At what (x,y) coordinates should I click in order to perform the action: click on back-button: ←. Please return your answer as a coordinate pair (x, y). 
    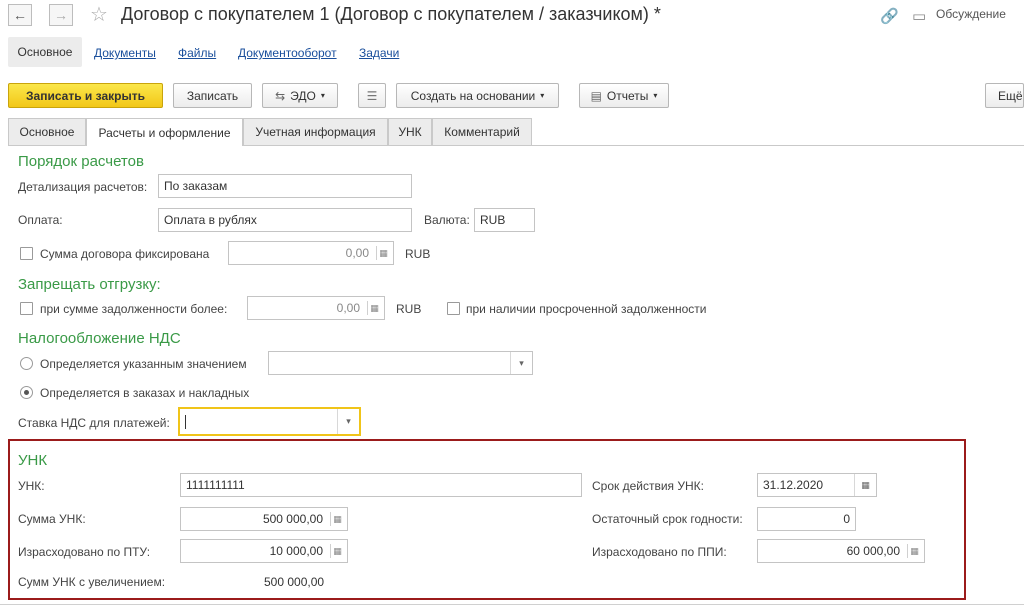
    Looking at the image, I should click on (20, 15).